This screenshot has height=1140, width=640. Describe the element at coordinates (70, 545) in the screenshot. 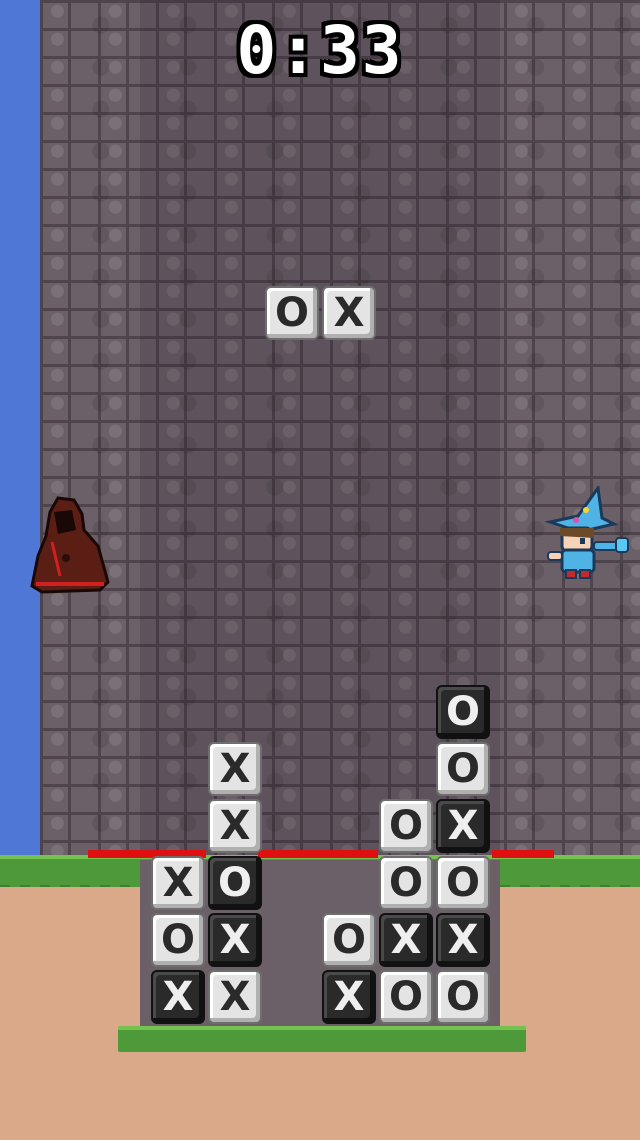

I see `hooded-figure-sprite` at that location.